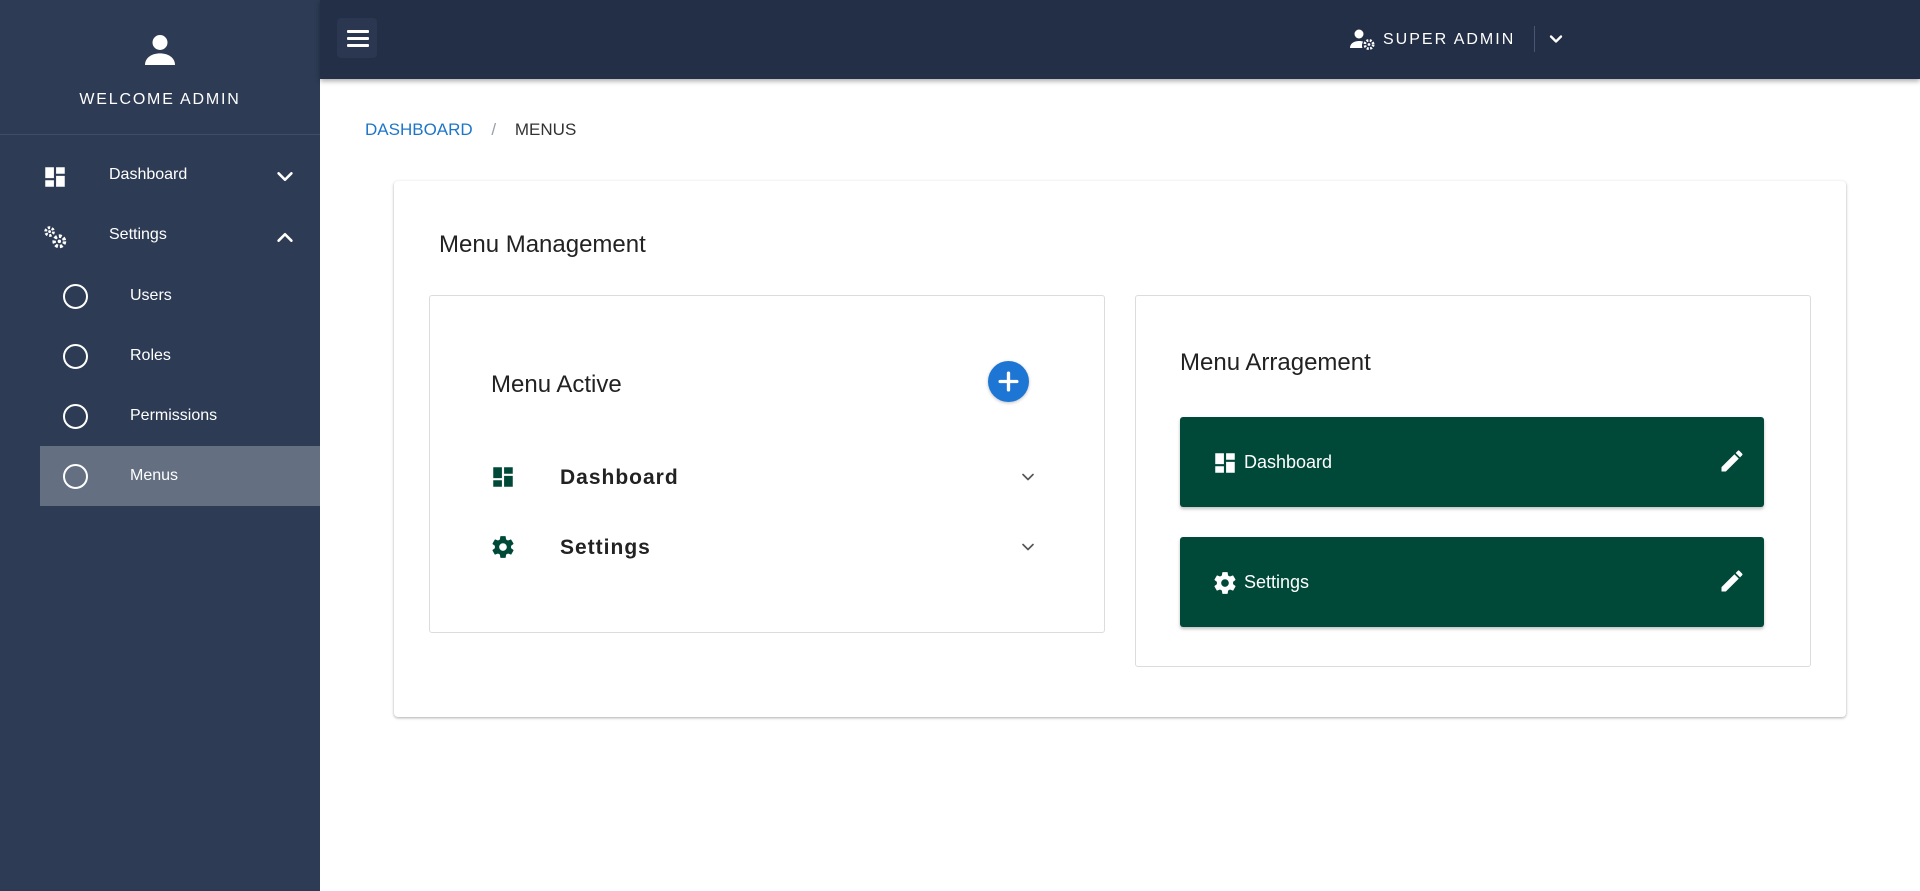  I want to click on sidebar-item-label: Permissions, so click(174, 415).